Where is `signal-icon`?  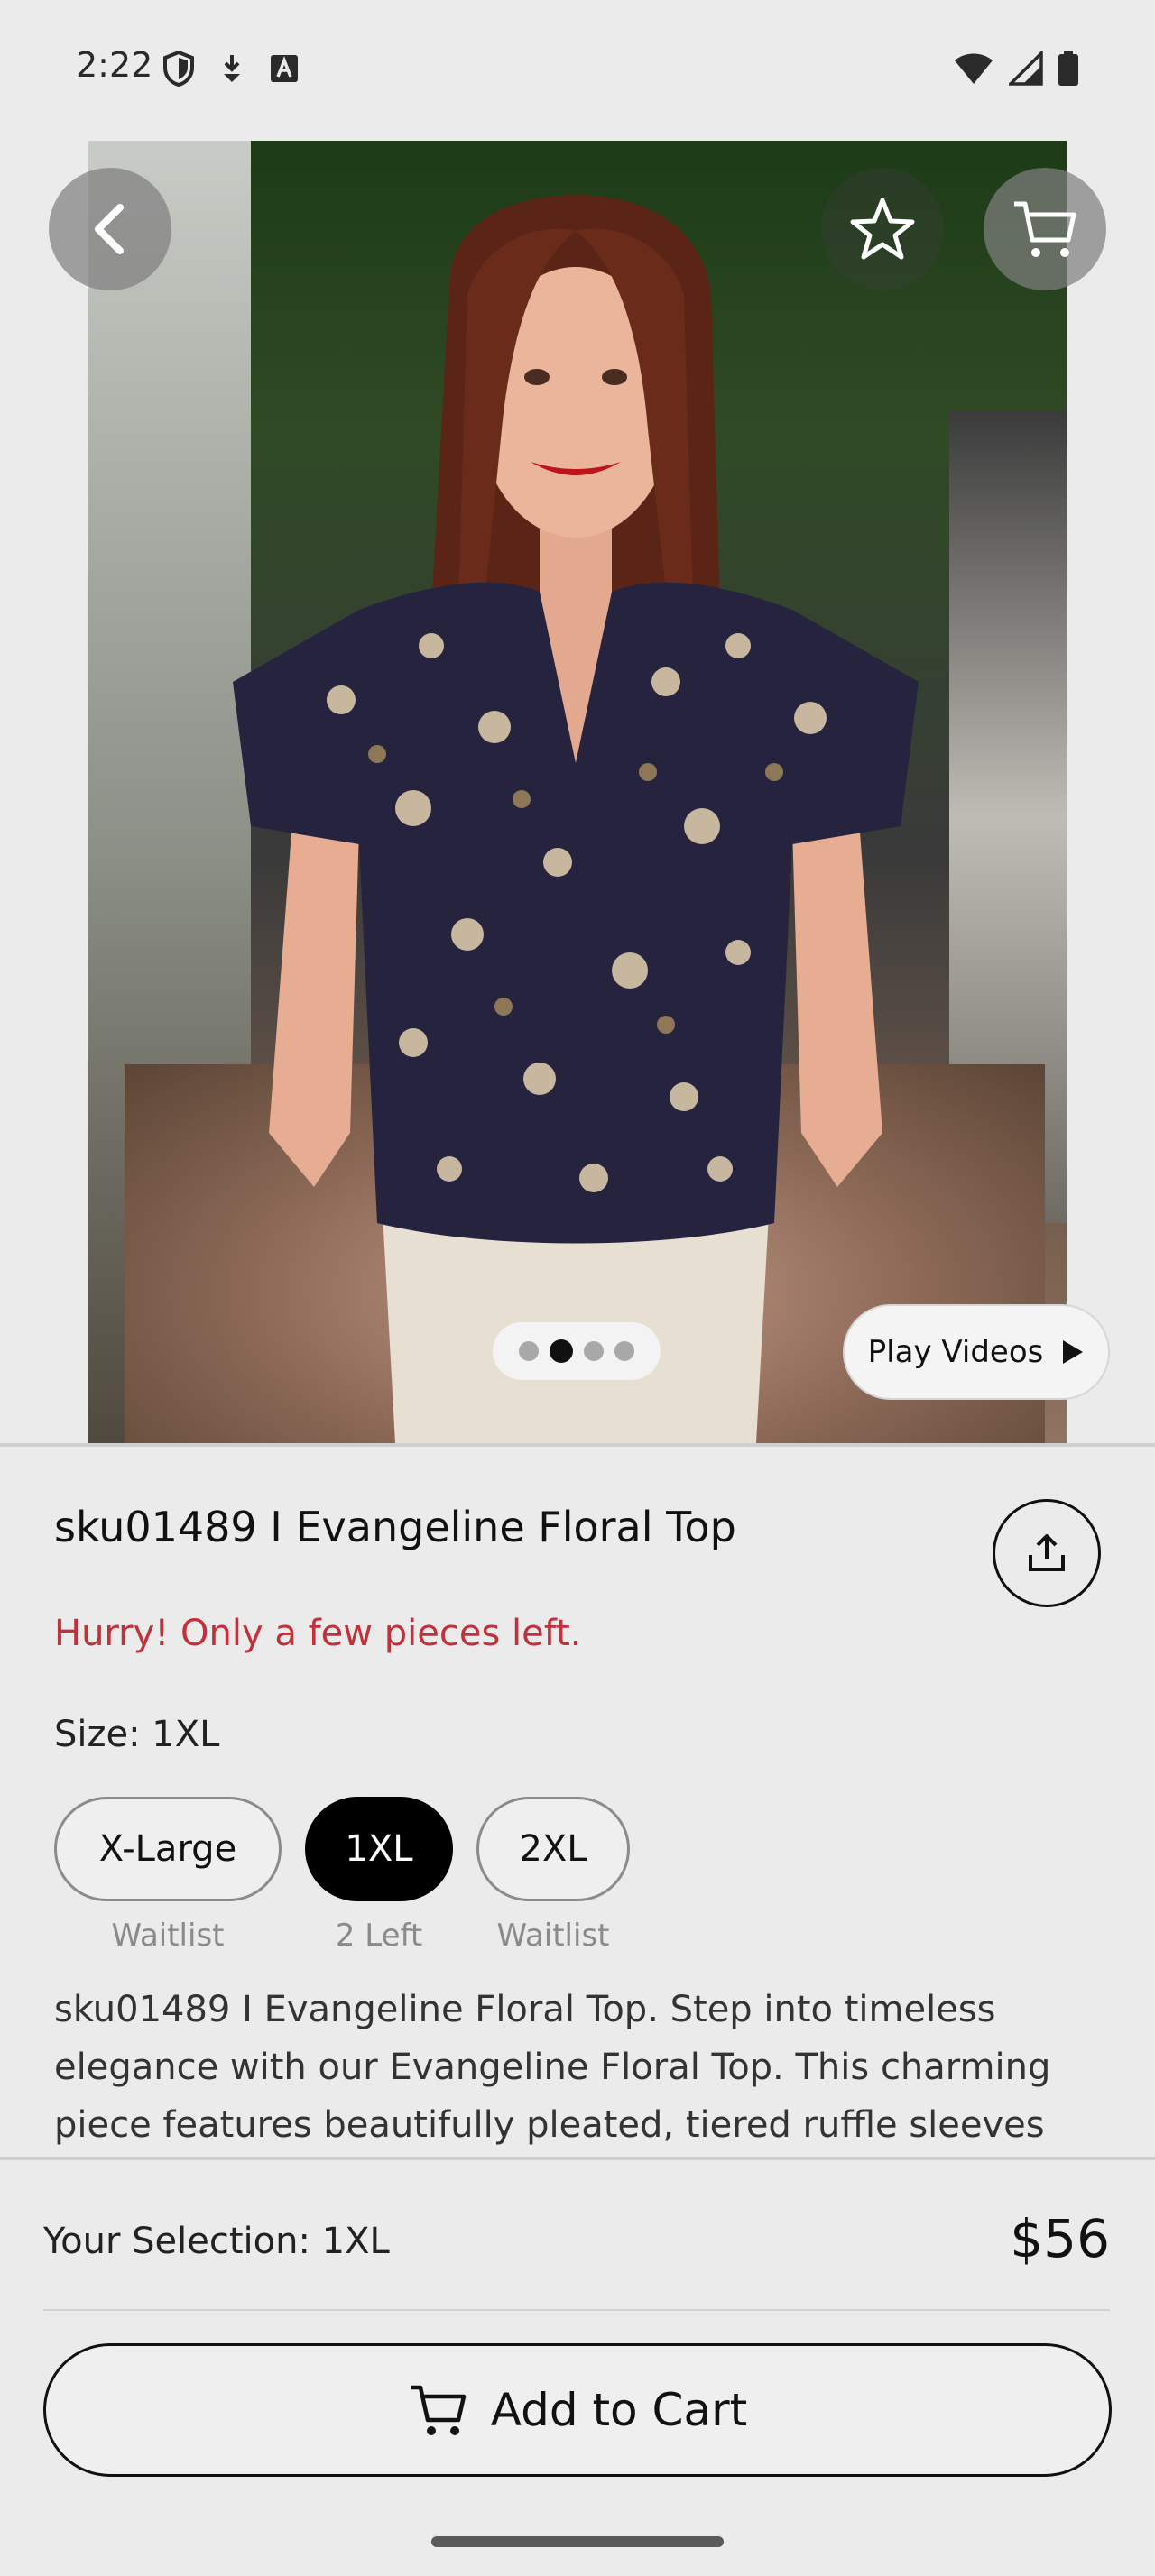
signal-icon is located at coordinates (1024, 69).